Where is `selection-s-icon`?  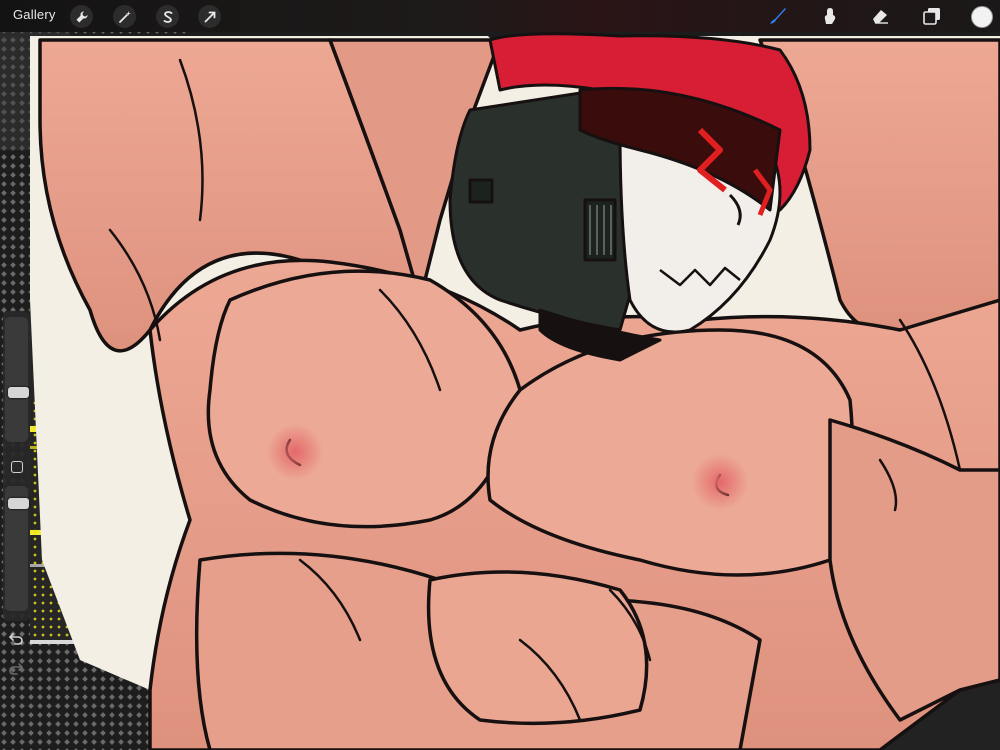
selection-s-icon is located at coordinates (167, 16).